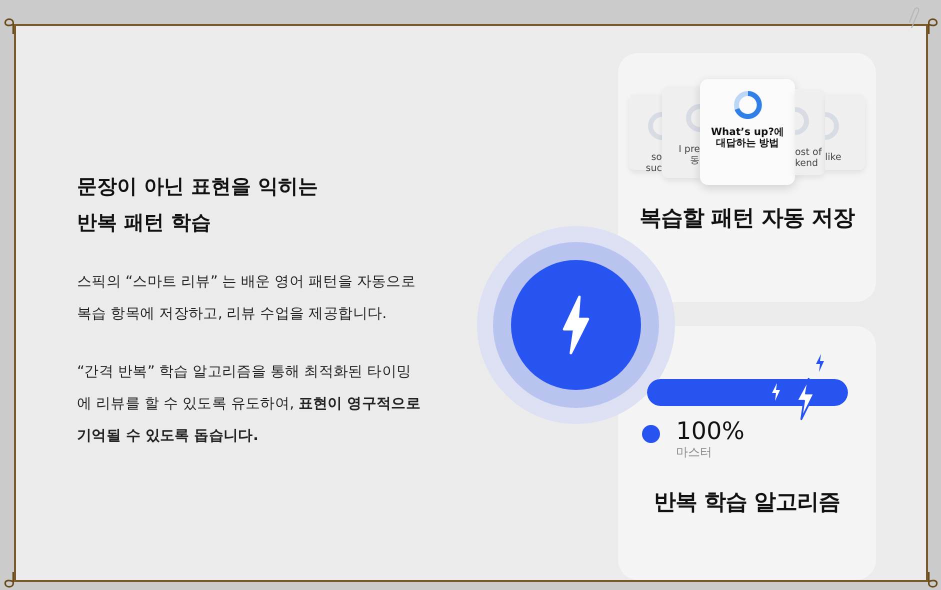 Image resolution: width=941 pixels, height=590 pixels. I want to click on card-text: ost of kend, so click(808, 158).